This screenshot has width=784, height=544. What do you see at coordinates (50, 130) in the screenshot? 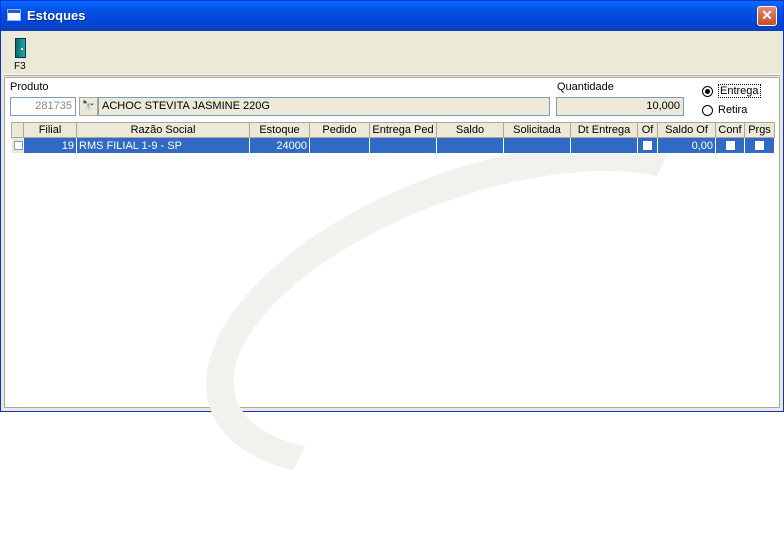
I see `col-header-filial: Filial` at bounding box center [50, 130].